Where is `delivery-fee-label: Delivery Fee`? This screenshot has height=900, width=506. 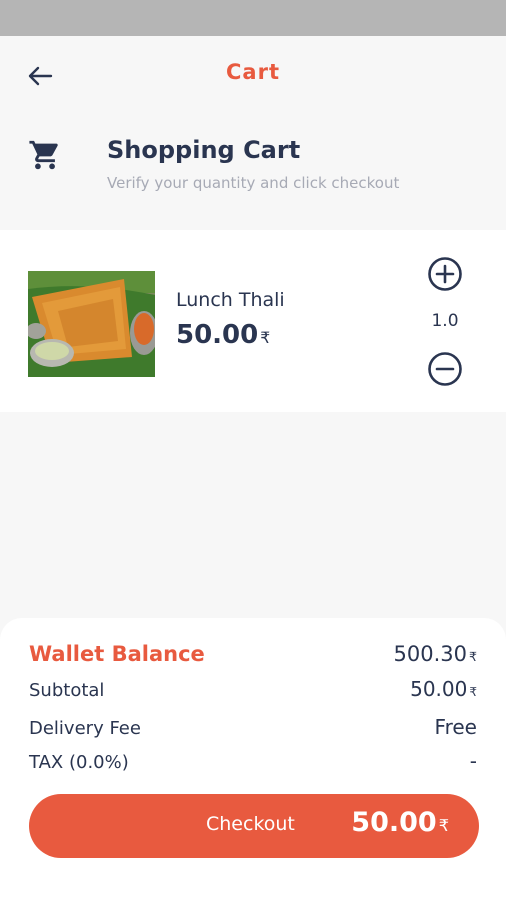
delivery-fee-label: Delivery Fee is located at coordinates (85, 728).